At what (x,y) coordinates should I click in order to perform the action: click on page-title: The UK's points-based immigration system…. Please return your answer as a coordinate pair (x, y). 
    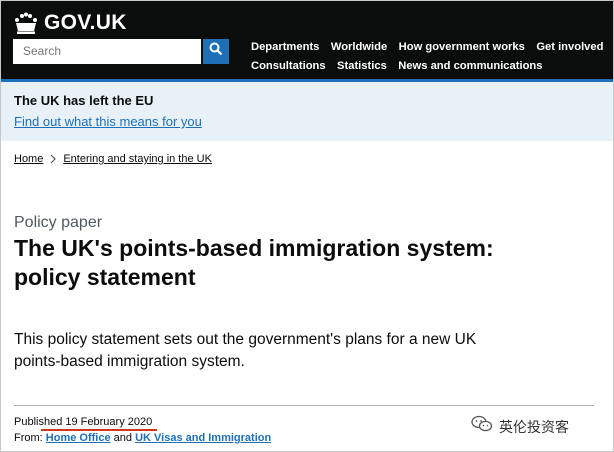
    Looking at the image, I should click on (254, 262).